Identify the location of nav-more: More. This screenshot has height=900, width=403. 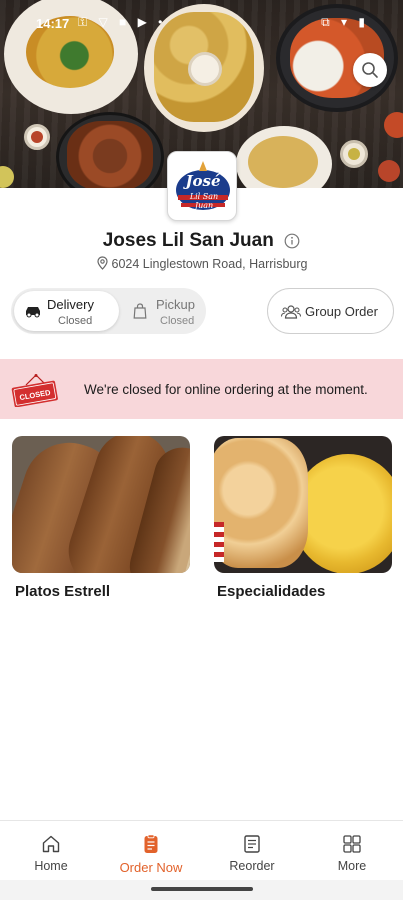
(352, 851).